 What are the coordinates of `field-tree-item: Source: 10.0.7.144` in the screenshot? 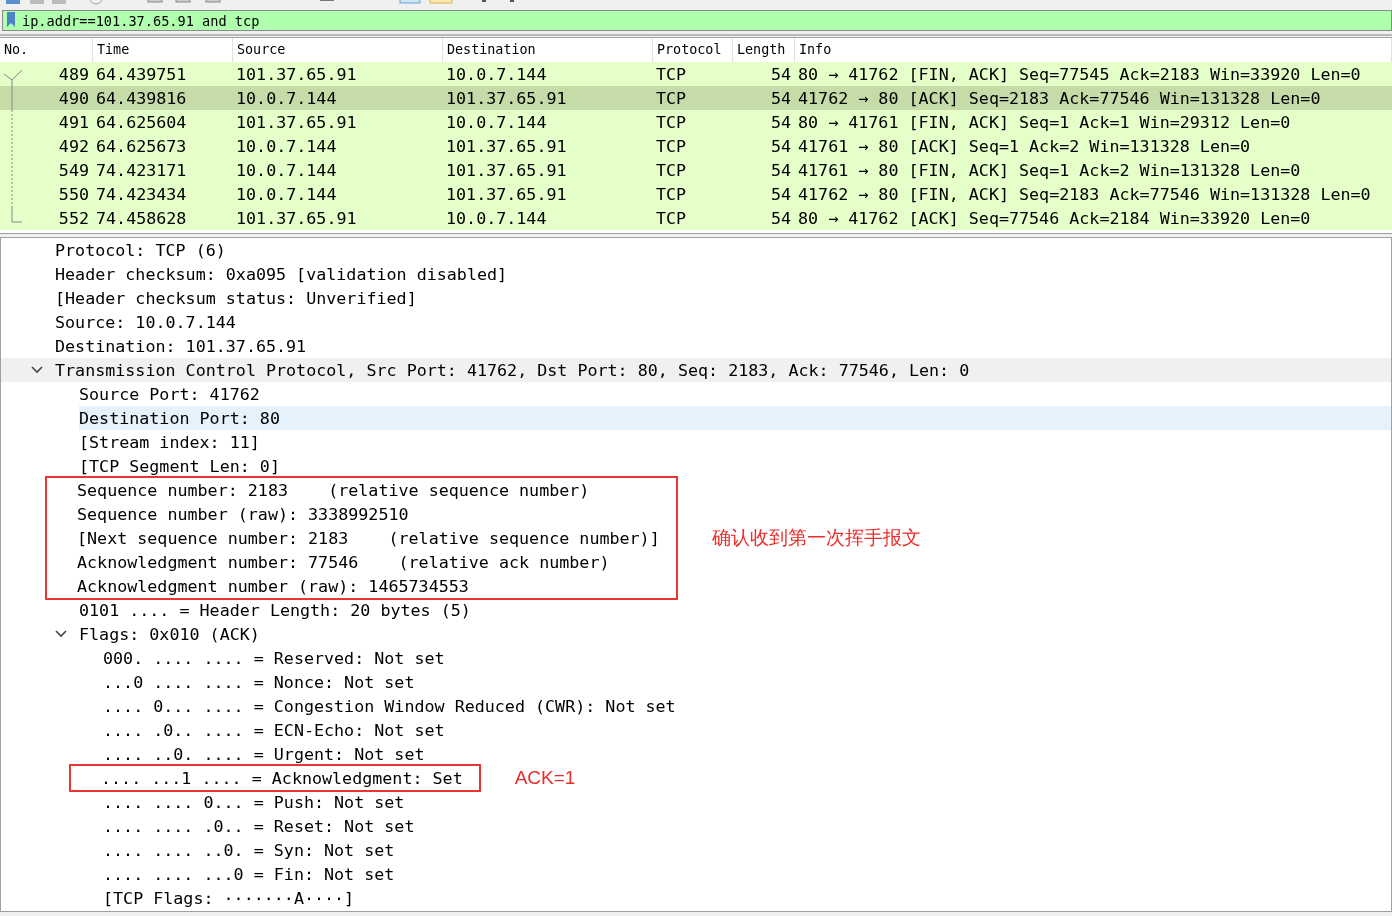 It's located at (723, 322).